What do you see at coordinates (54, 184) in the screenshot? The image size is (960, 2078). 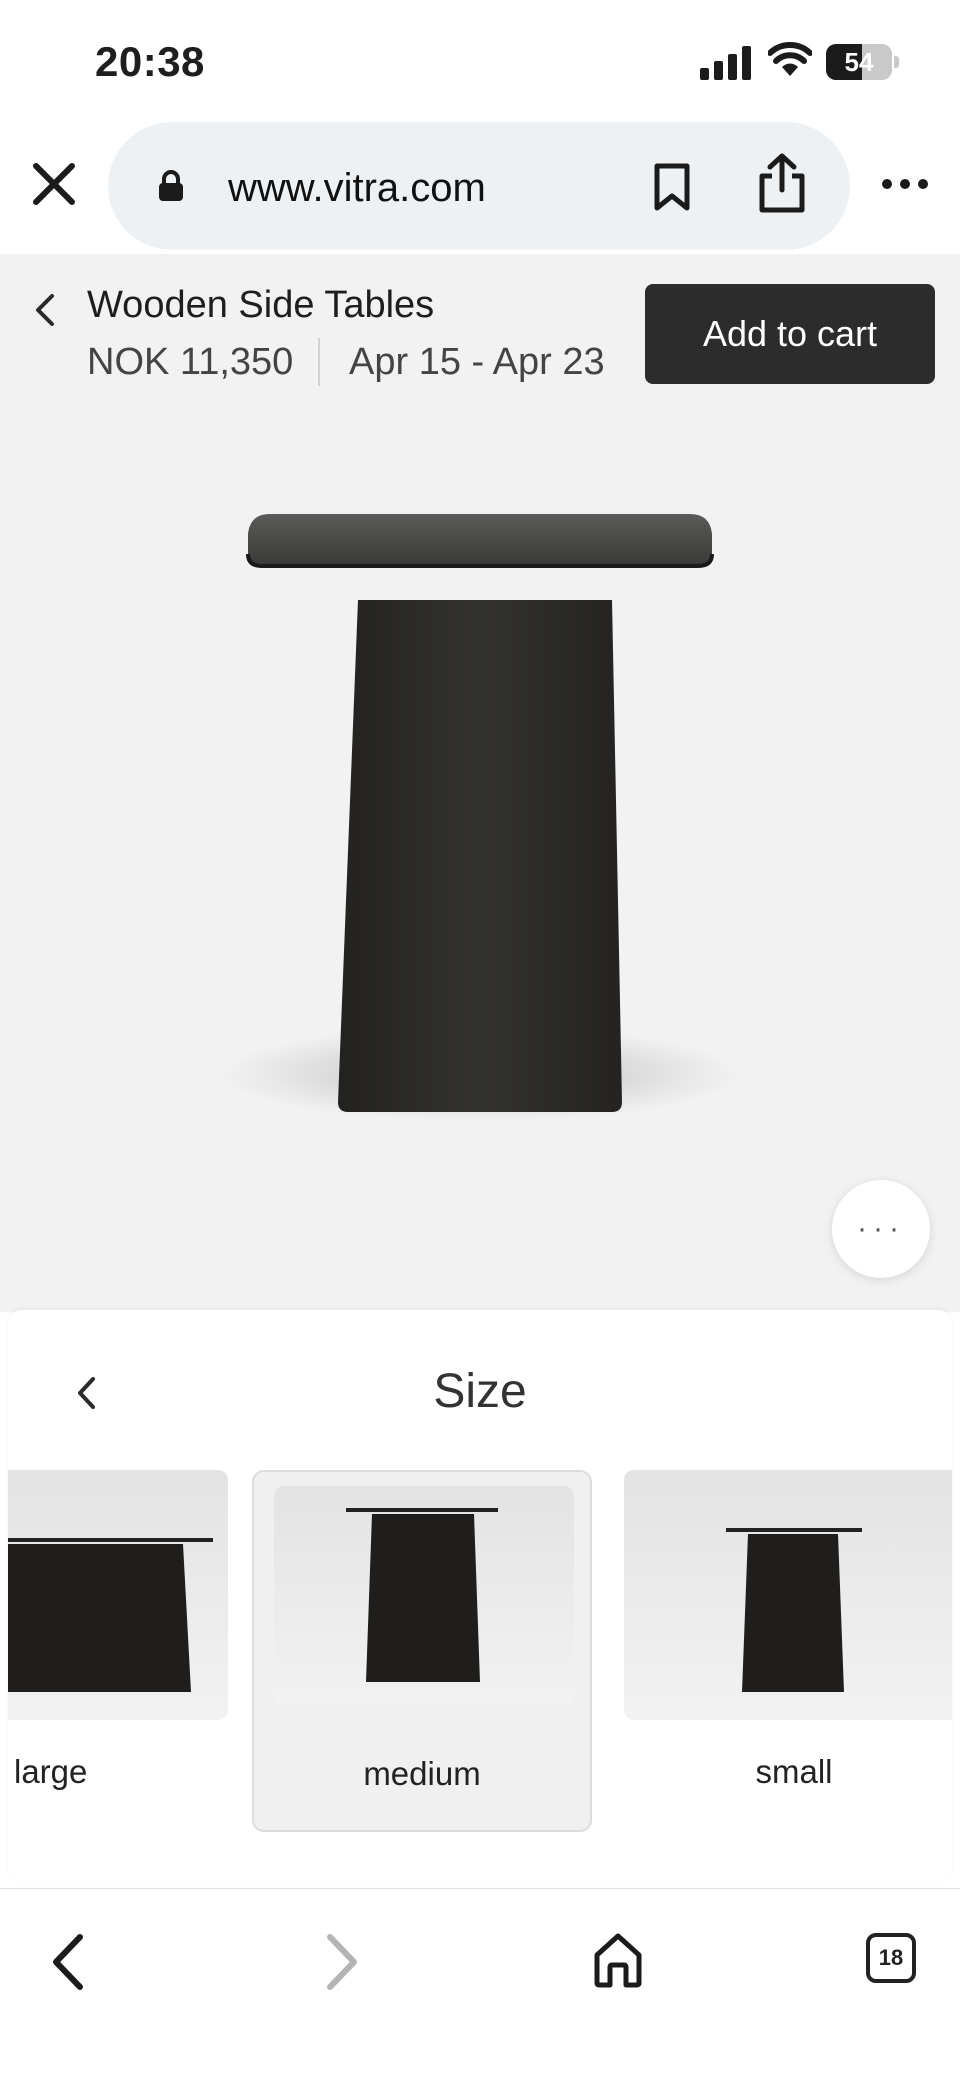 I see `close-icon` at bounding box center [54, 184].